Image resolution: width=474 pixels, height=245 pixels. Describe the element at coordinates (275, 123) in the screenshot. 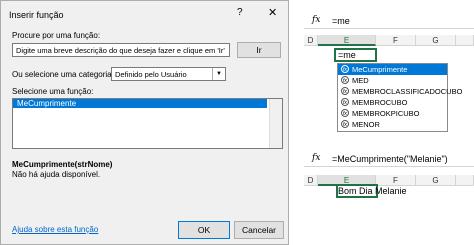

I see `scrollbar` at that location.